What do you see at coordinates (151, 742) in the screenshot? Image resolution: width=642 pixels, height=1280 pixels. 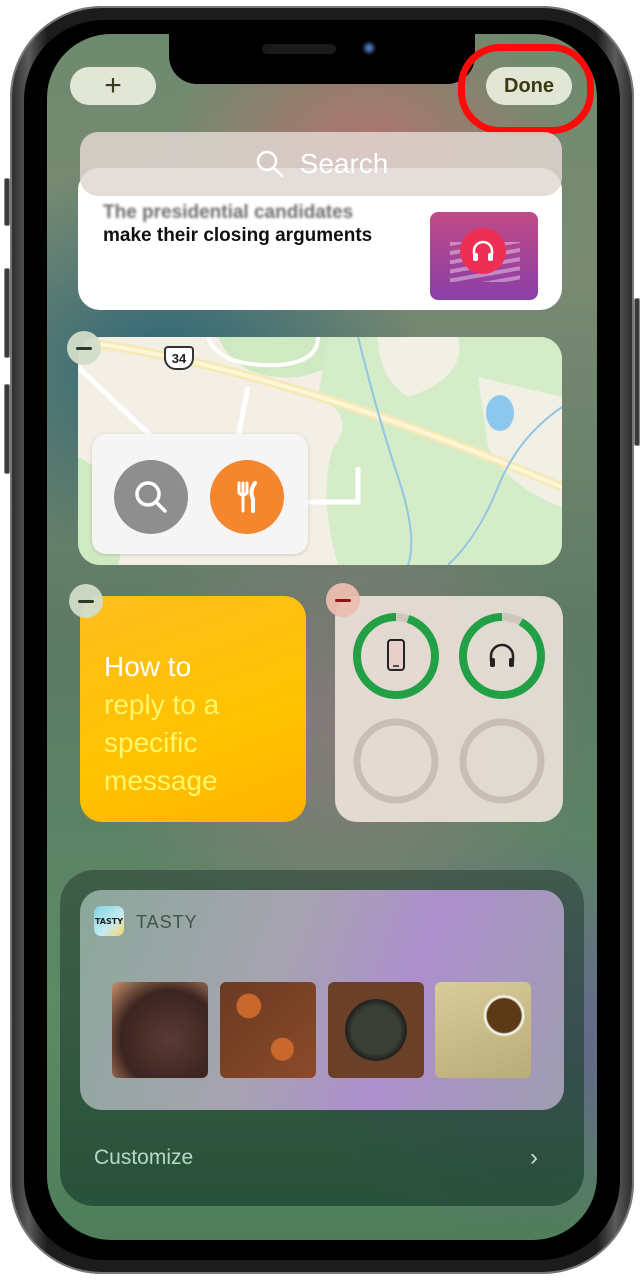 I see `tip-line-3: specific` at bounding box center [151, 742].